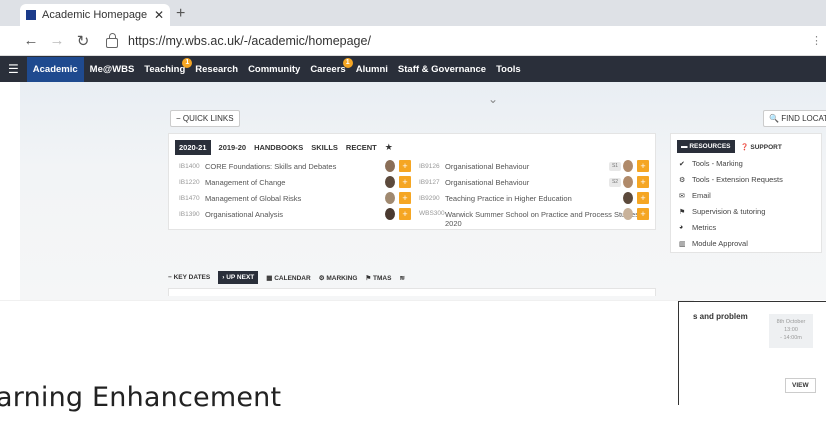 The height and width of the screenshot is (425, 826). I want to click on tab-resources: ▬ RESOURCES, so click(706, 146).